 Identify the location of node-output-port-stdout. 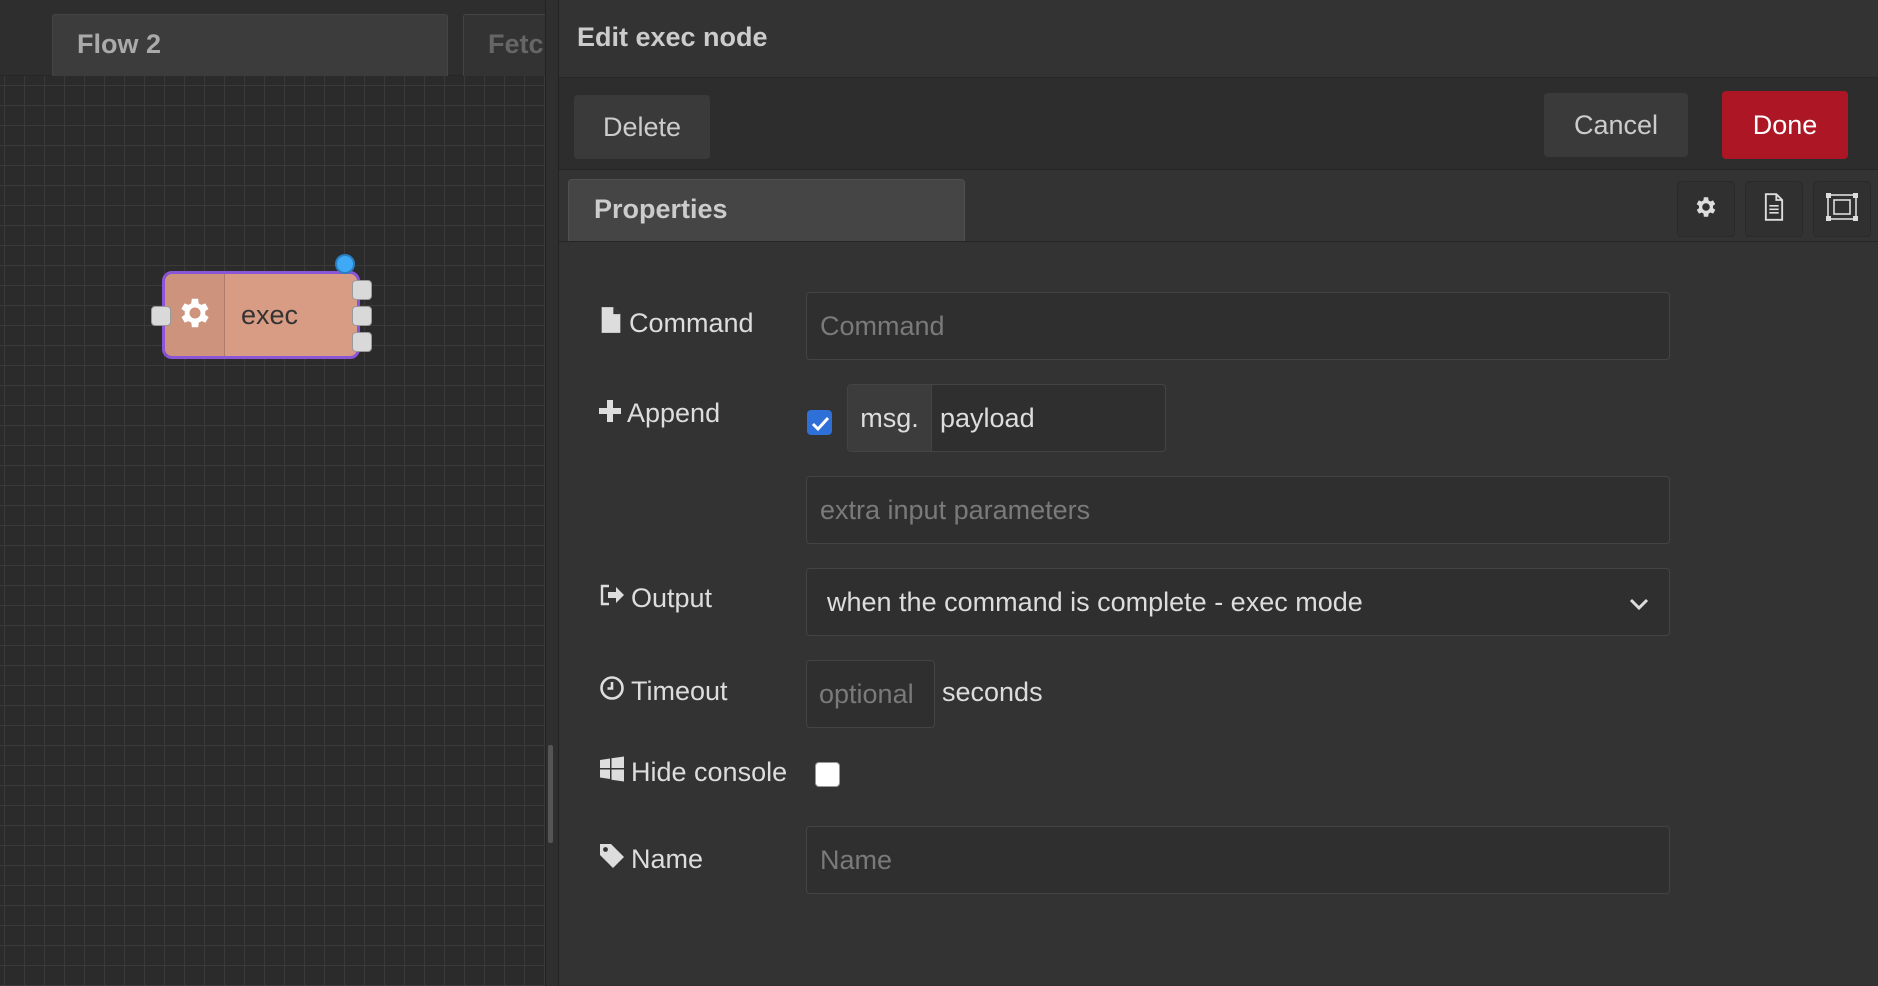
(362, 290).